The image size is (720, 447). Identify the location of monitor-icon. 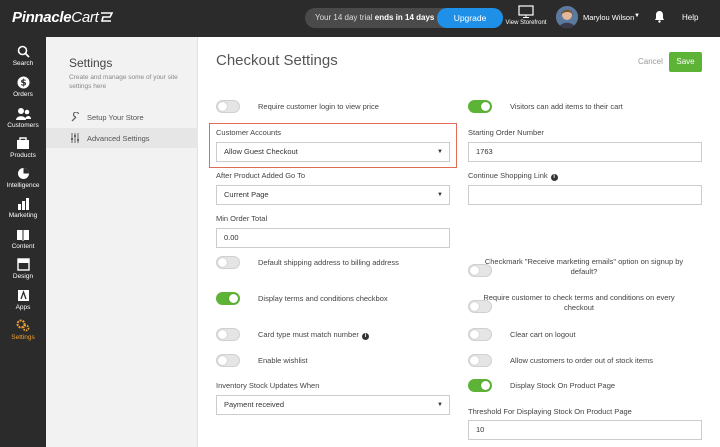
(526, 11).